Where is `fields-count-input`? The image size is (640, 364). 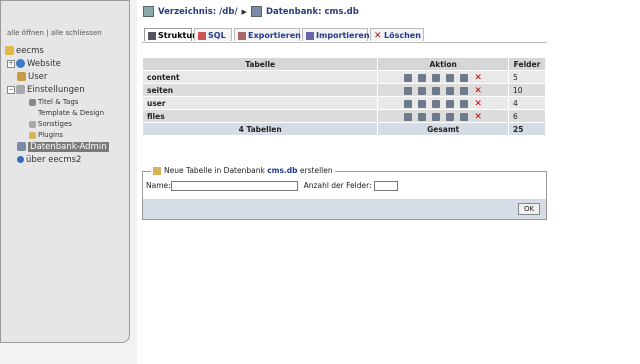
fields-count-input is located at coordinates (385, 186).